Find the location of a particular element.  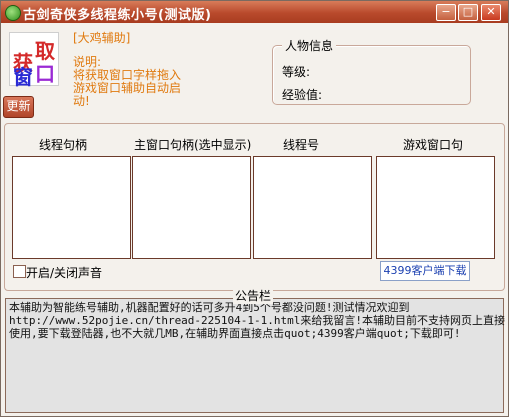

logo-char-4: 口 is located at coordinates (45, 74).